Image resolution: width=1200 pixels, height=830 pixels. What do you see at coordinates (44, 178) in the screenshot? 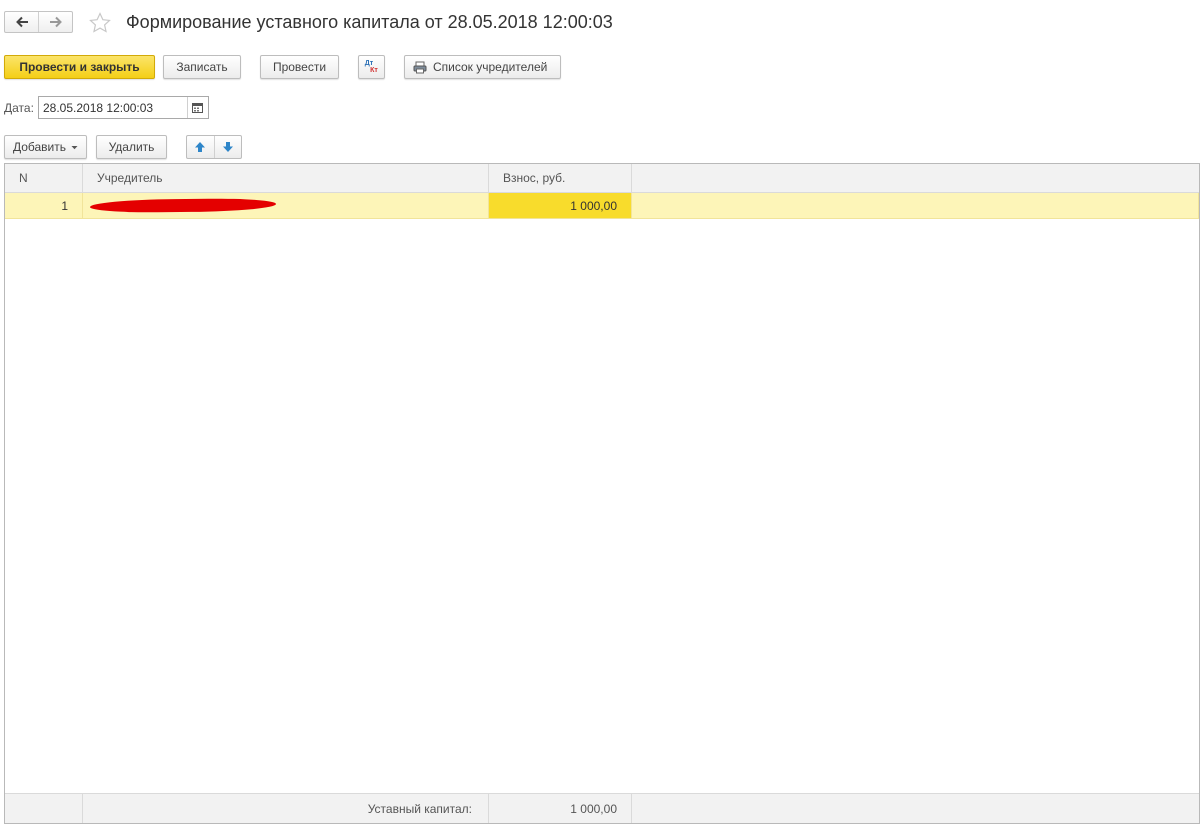
I see `column-header-n: N` at bounding box center [44, 178].